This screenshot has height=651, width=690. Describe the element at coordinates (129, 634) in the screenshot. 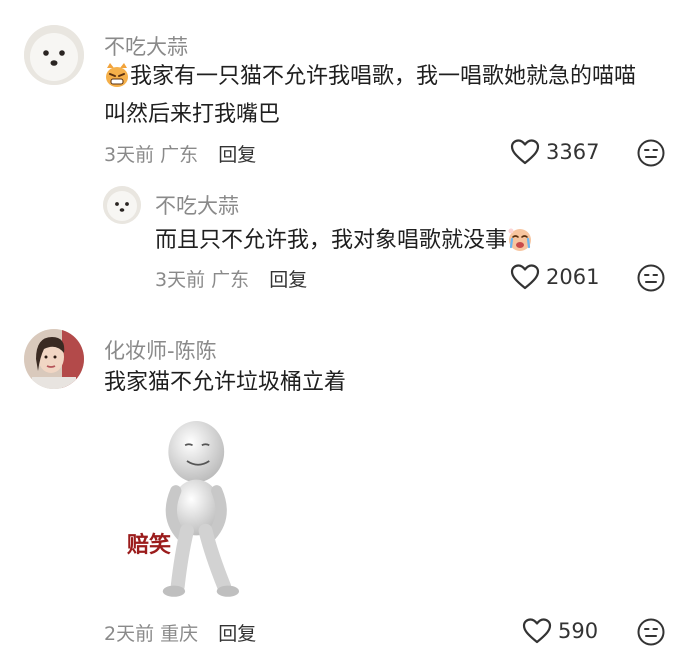

I see `comment-time: 2天前` at that location.